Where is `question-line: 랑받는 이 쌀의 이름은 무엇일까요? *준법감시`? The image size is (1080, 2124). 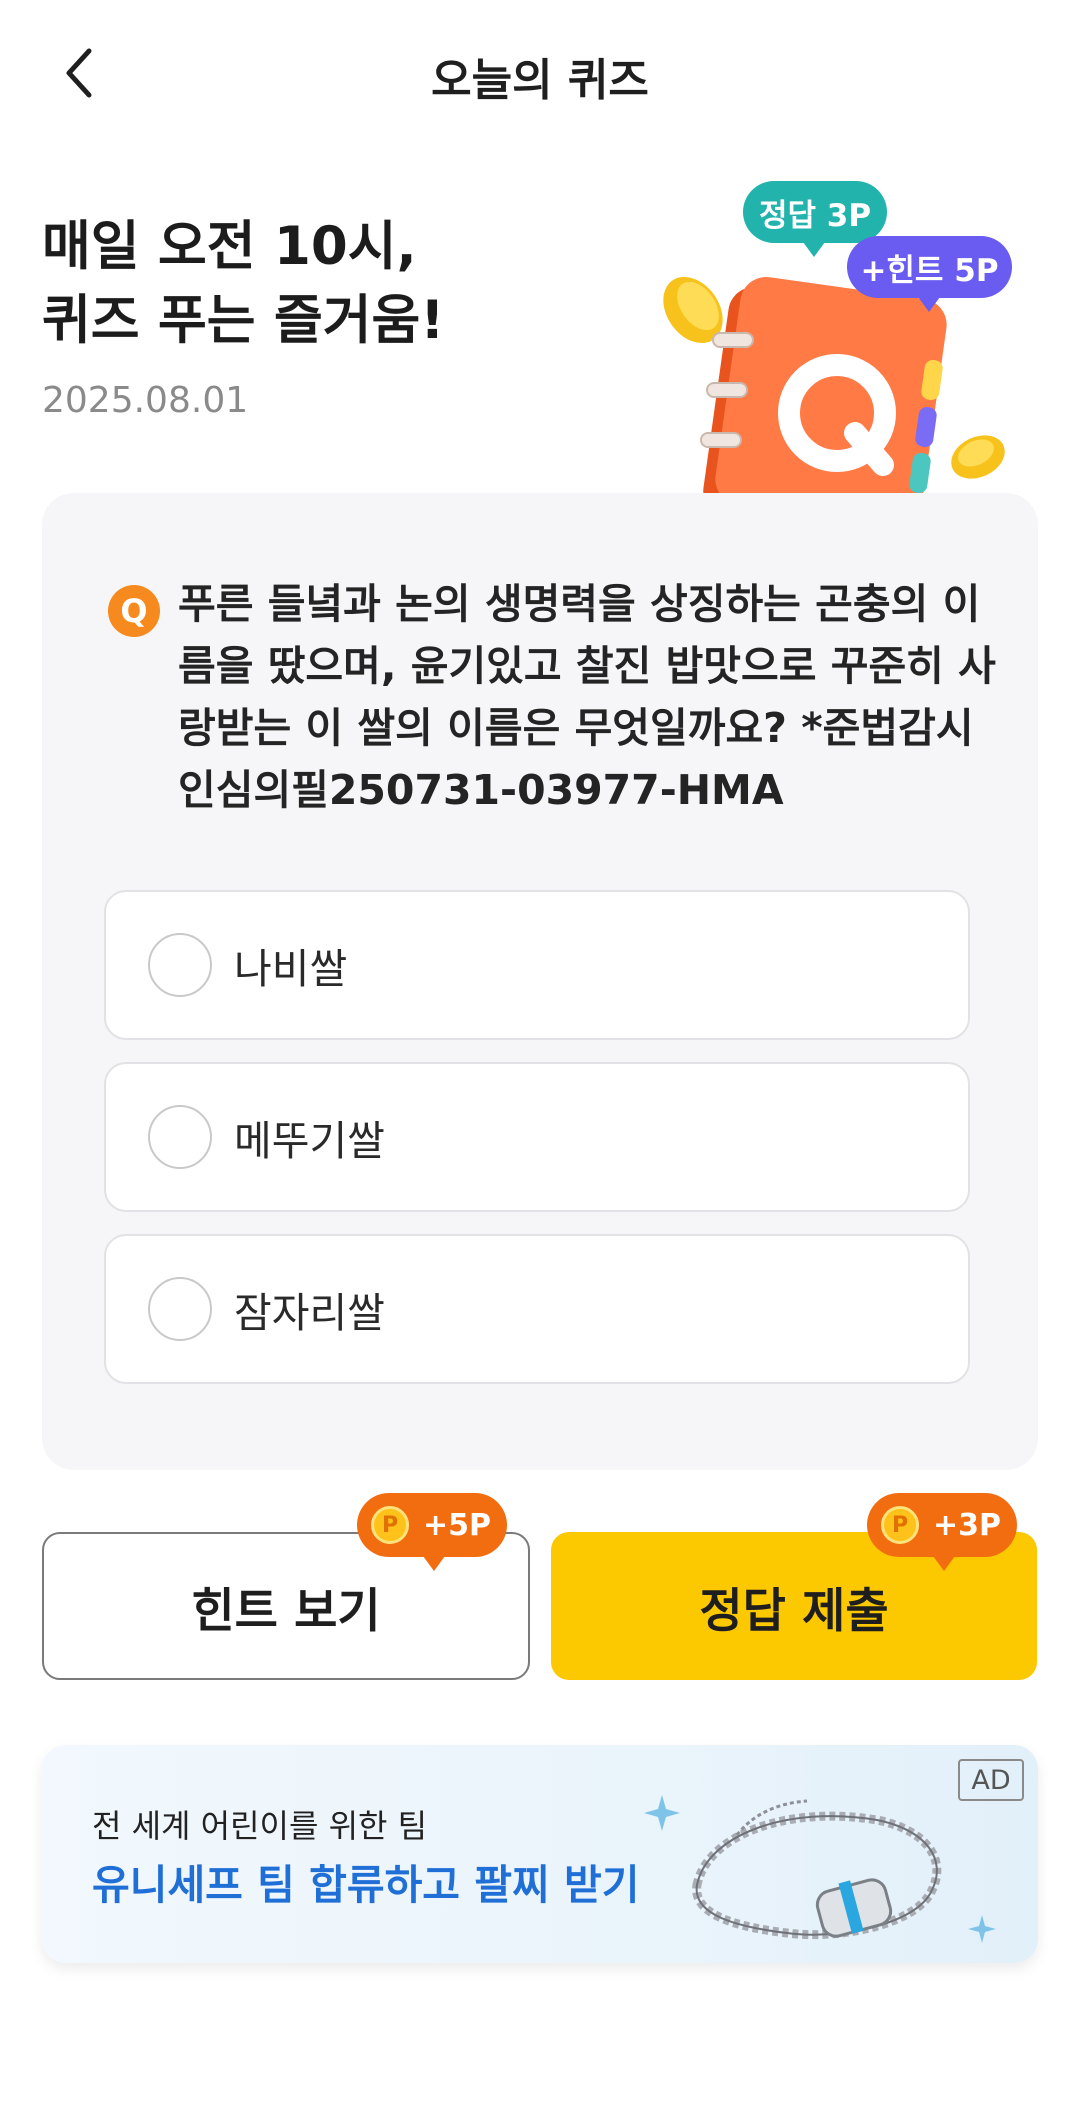 question-line: 랑받는 이 쌀의 이름은 무엇일까요? *준법감시 is located at coordinates (576, 728).